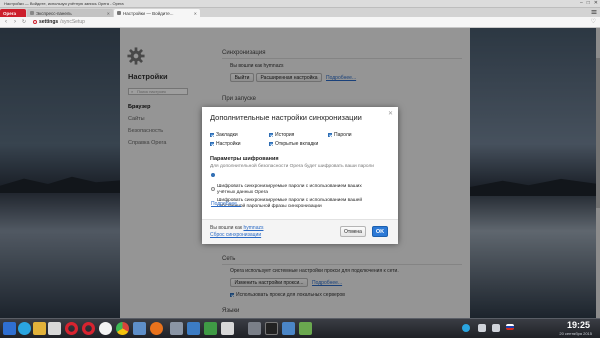 This screenshot has height=338, width=600. I want to click on settings-tab-icon, so click(119, 13).